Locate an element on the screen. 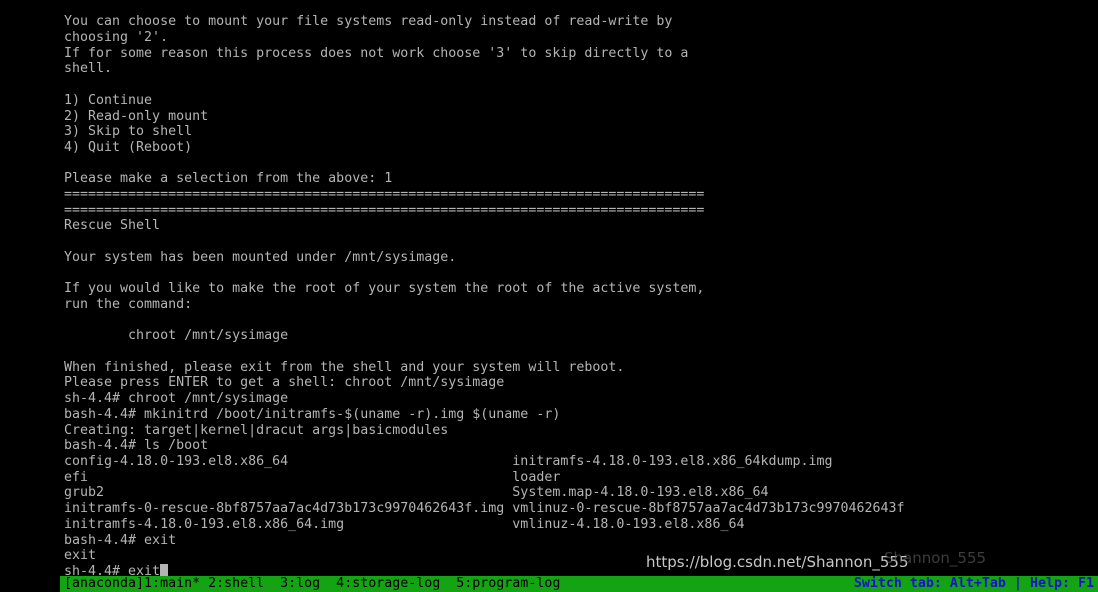 This screenshot has height=592, width=1098. status-bar-hints: Switch tab: Alt+Tab | Help: F1 is located at coordinates (973, 583).